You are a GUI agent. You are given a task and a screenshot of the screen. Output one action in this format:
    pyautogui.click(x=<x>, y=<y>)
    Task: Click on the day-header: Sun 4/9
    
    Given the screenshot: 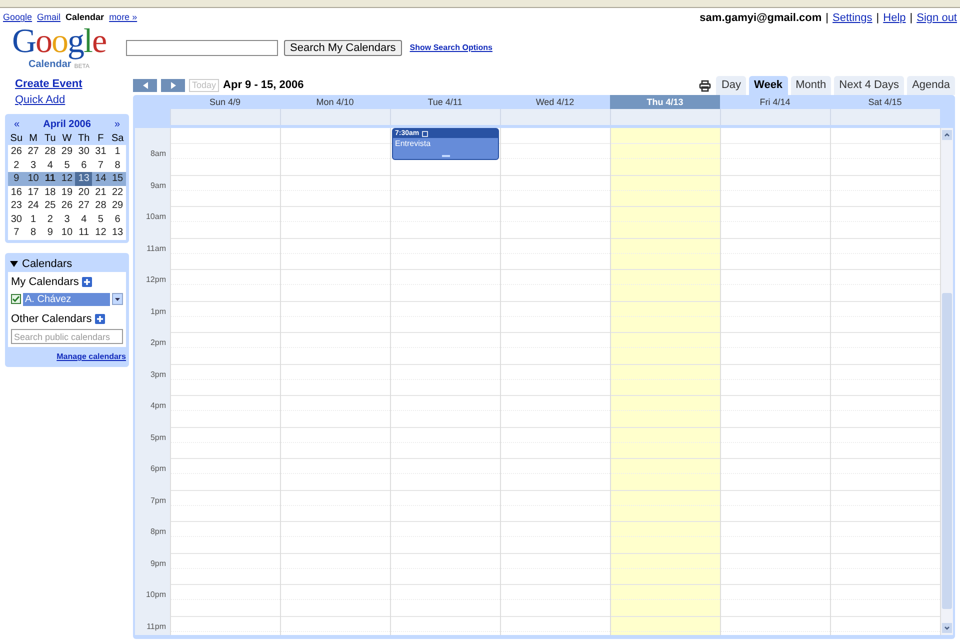 What is the action you would take?
    pyautogui.click(x=225, y=102)
    